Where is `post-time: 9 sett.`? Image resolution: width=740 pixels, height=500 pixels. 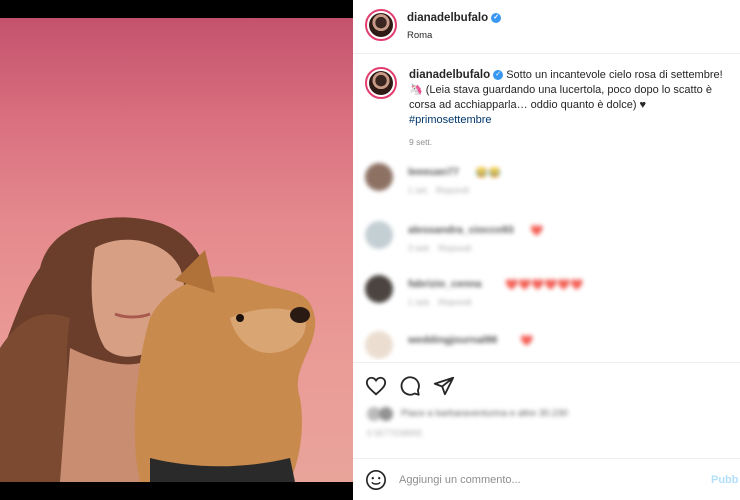
post-time: 9 sett. is located at coordinates (420, 142).